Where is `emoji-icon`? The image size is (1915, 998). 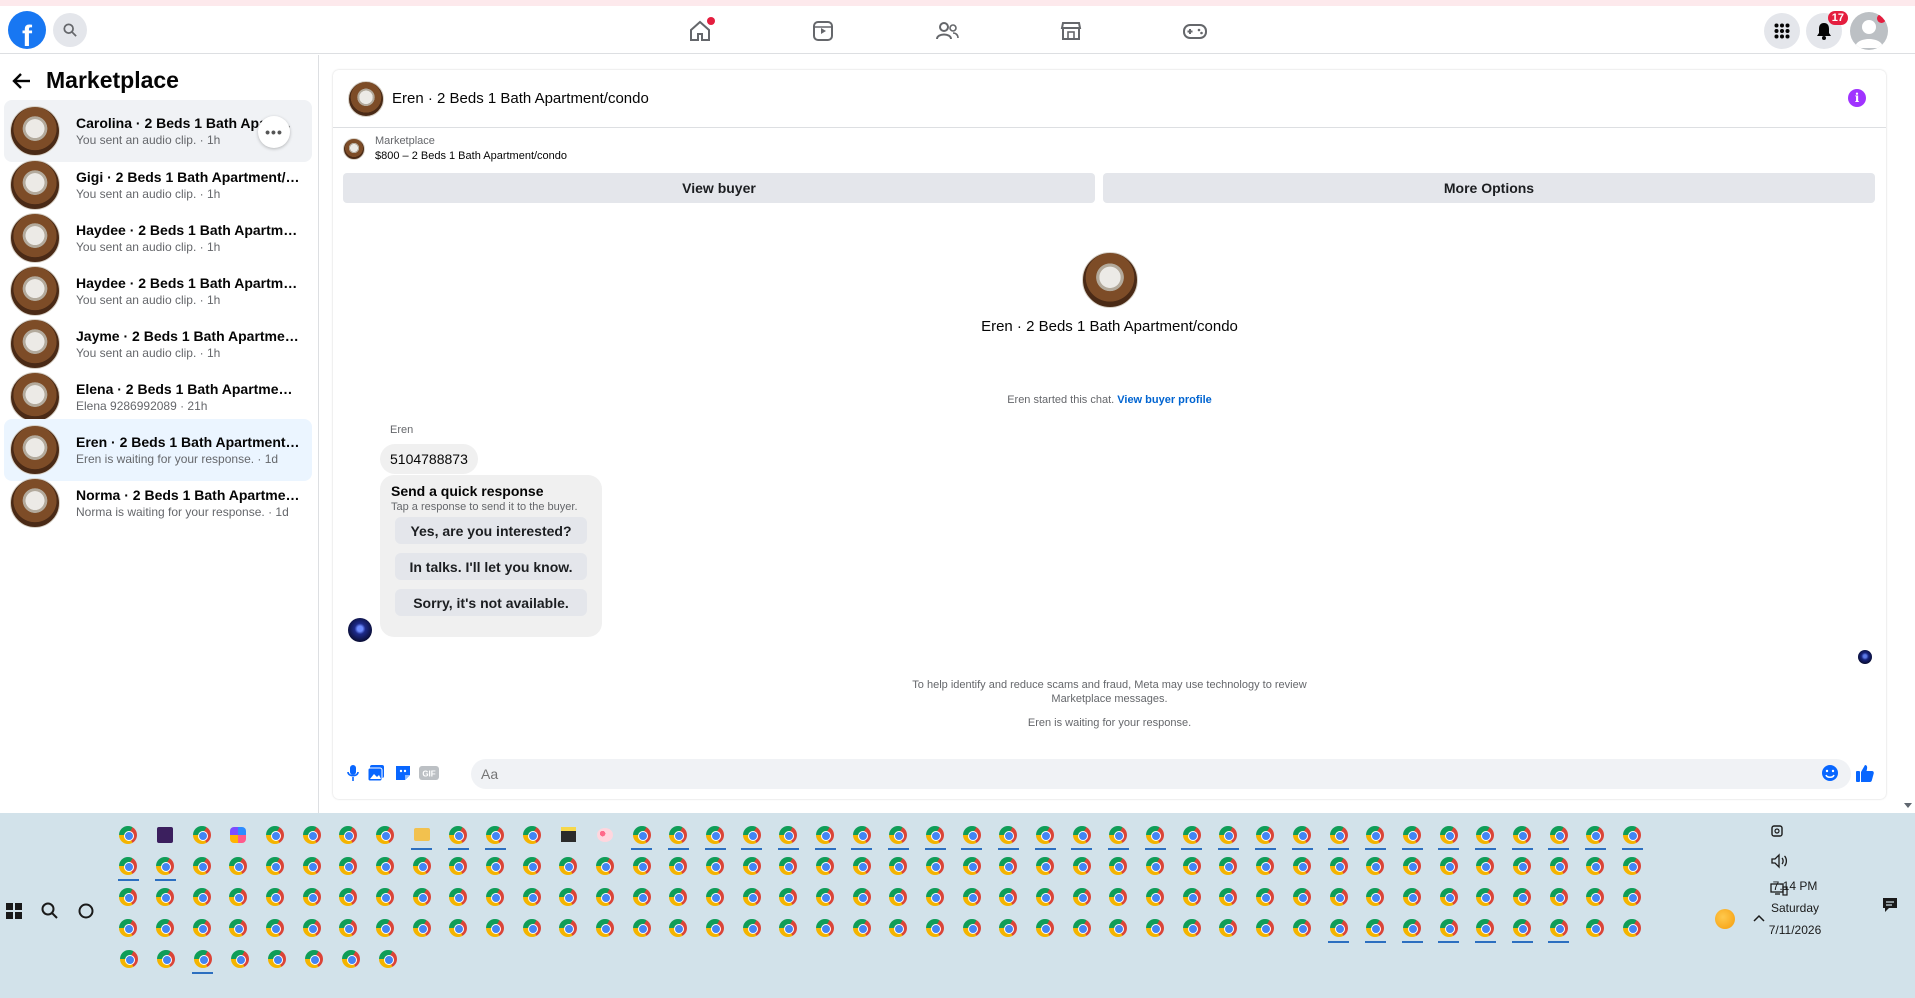 emoji-icon is located at coordinates (1830, 773).